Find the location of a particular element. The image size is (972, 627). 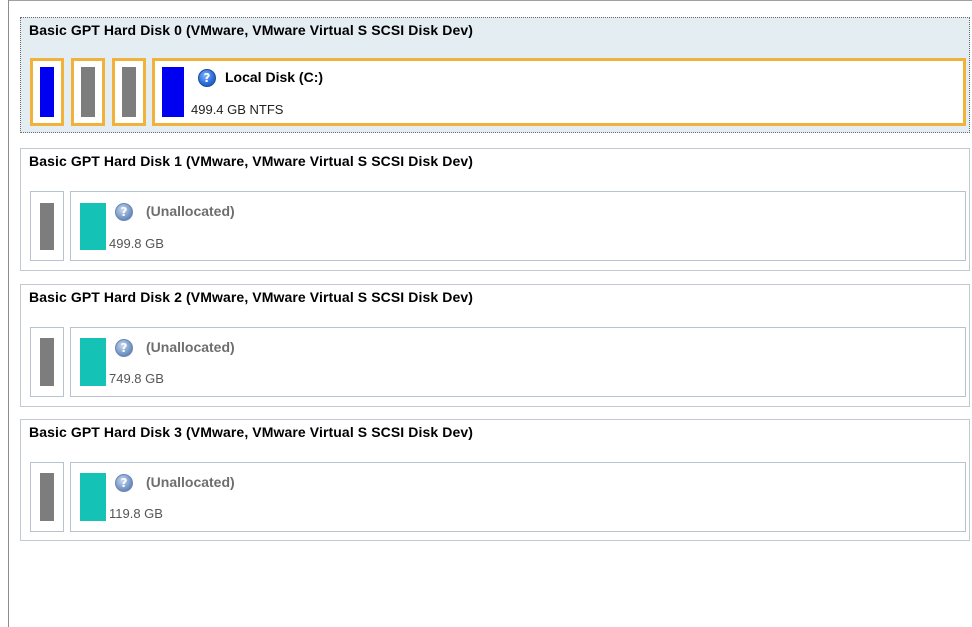

disk-2-partition-main: ? (Unallocated) 749.8 GB is located at coordinates (518, 362).